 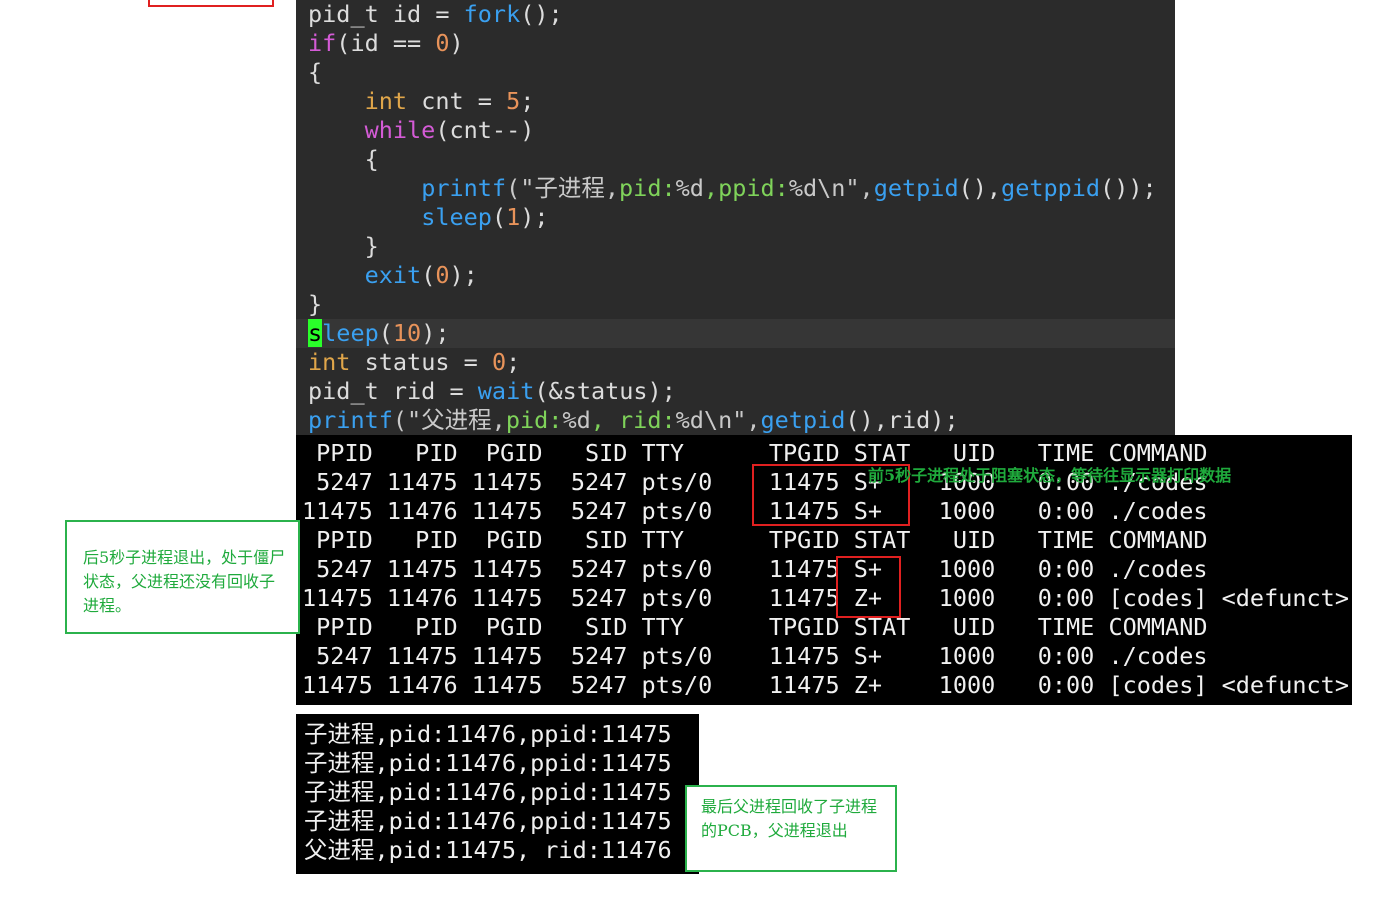 What do you see at coordinates (485, 217) in the screenshot?
I see `code-line: sleep(1);` at bounding box center [485, 217].